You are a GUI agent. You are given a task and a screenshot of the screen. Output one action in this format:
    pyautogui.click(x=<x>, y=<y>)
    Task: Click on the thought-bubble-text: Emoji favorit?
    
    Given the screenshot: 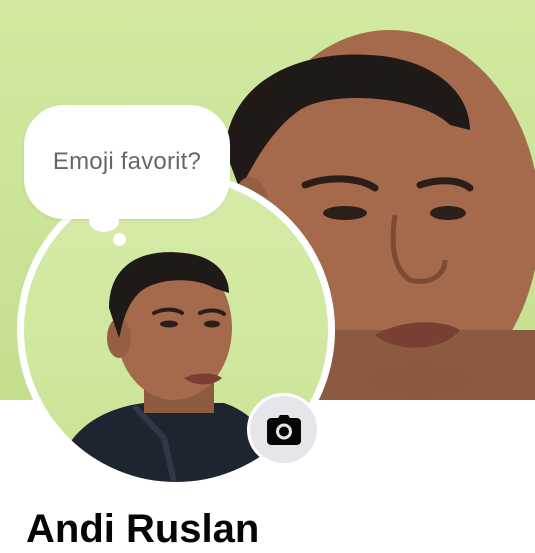 What is the action you would take?
    pyautogui.click(x=127, y=161)
    